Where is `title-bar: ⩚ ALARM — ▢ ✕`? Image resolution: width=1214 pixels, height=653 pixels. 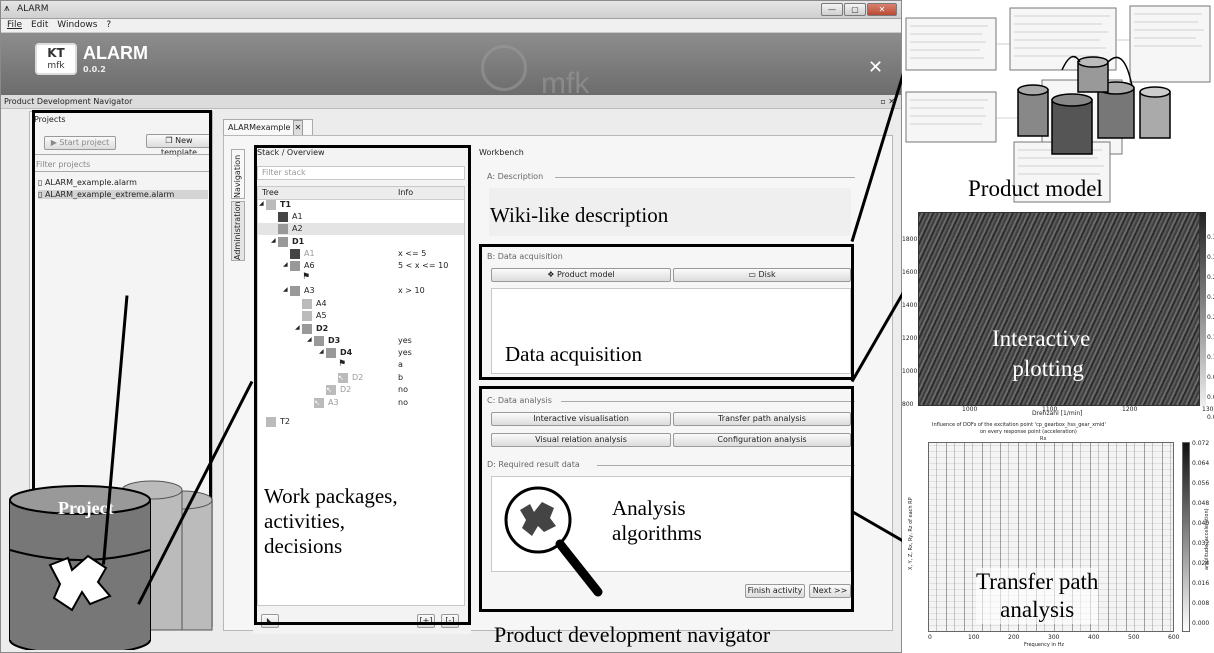 title-bar: ⩚ ALARM — ▢ ✕ is located at coordinates (451, 10).